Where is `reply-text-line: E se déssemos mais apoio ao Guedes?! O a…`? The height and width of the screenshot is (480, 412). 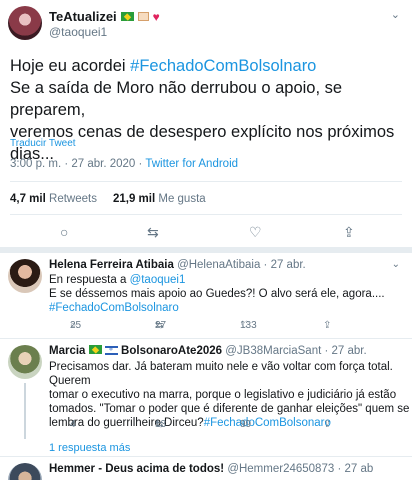 reply-text-line: E se déssemos mais apoio ao Guedes?! O a… is located at coordinates (217, 294).